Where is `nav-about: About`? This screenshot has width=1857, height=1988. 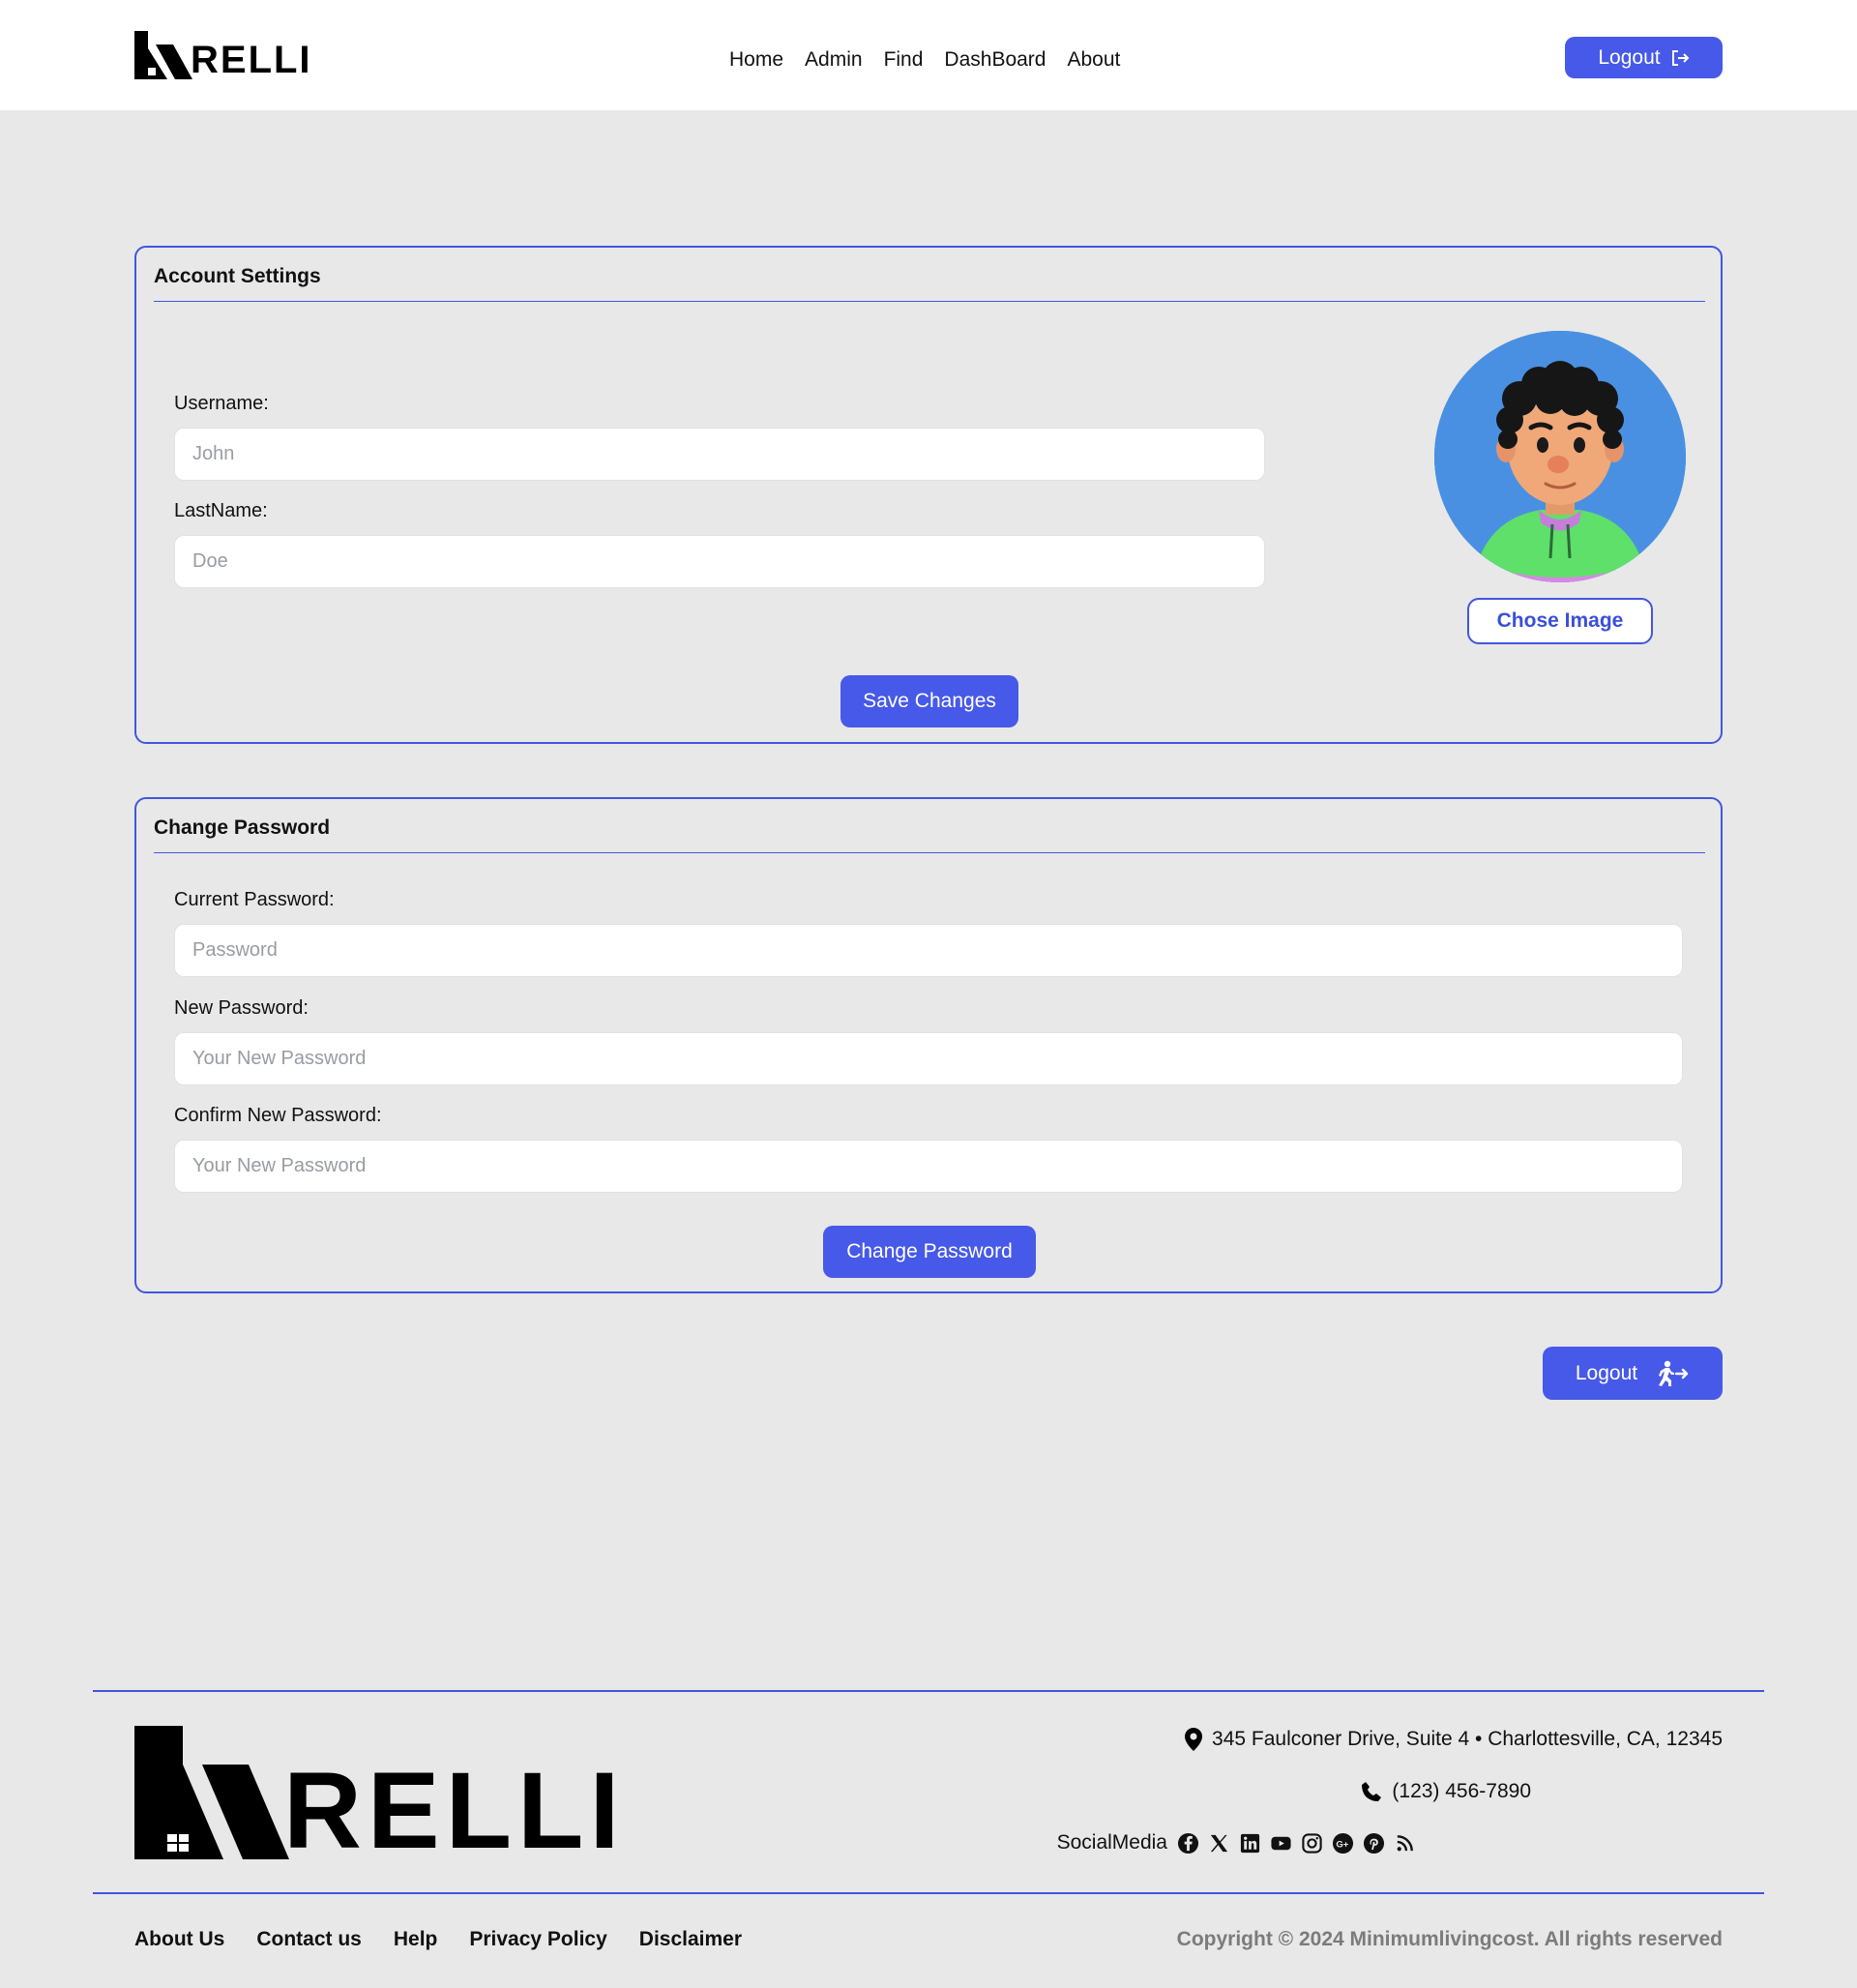 nav-about: About is located at coordinates (1093, 60).